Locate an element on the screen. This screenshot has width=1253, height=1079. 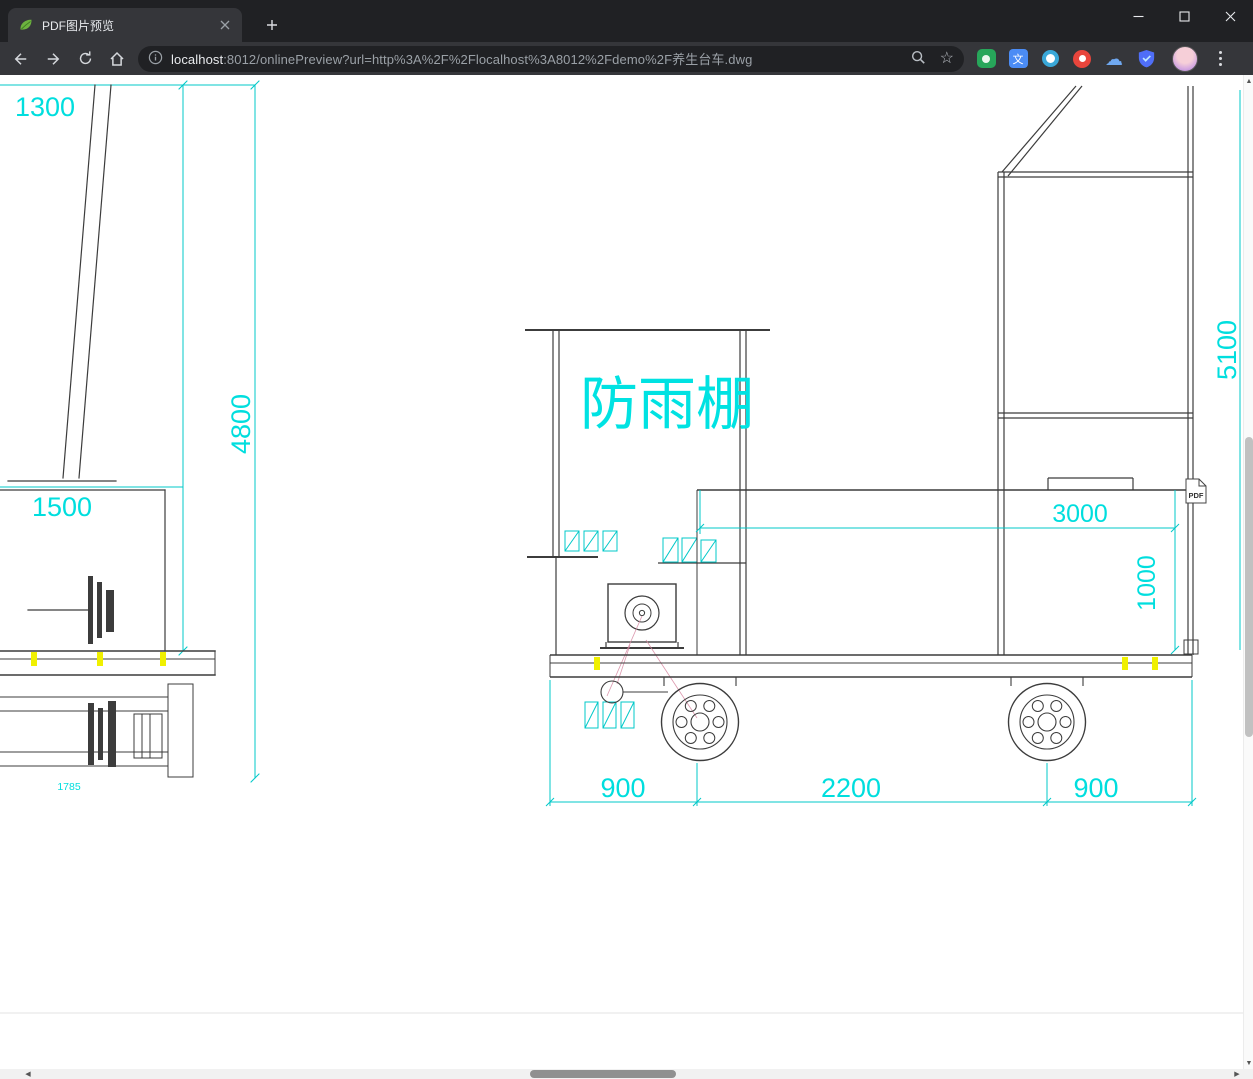
vertical-scroll-thumb is located at coordinates (1249, 587).